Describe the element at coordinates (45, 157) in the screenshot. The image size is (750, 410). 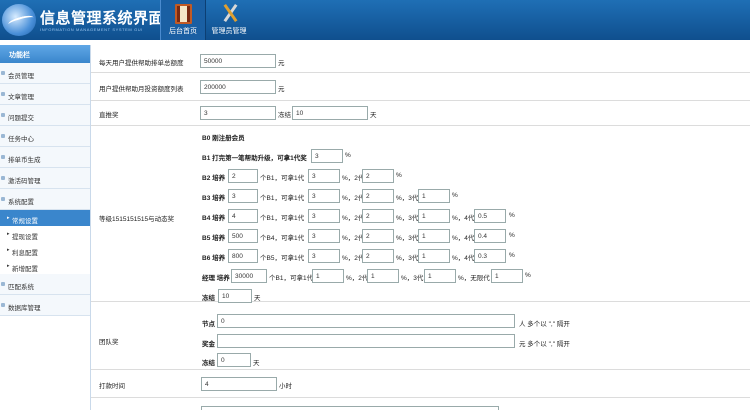
I see `sidebar-item-order-coin: 排单币生成` at that location.